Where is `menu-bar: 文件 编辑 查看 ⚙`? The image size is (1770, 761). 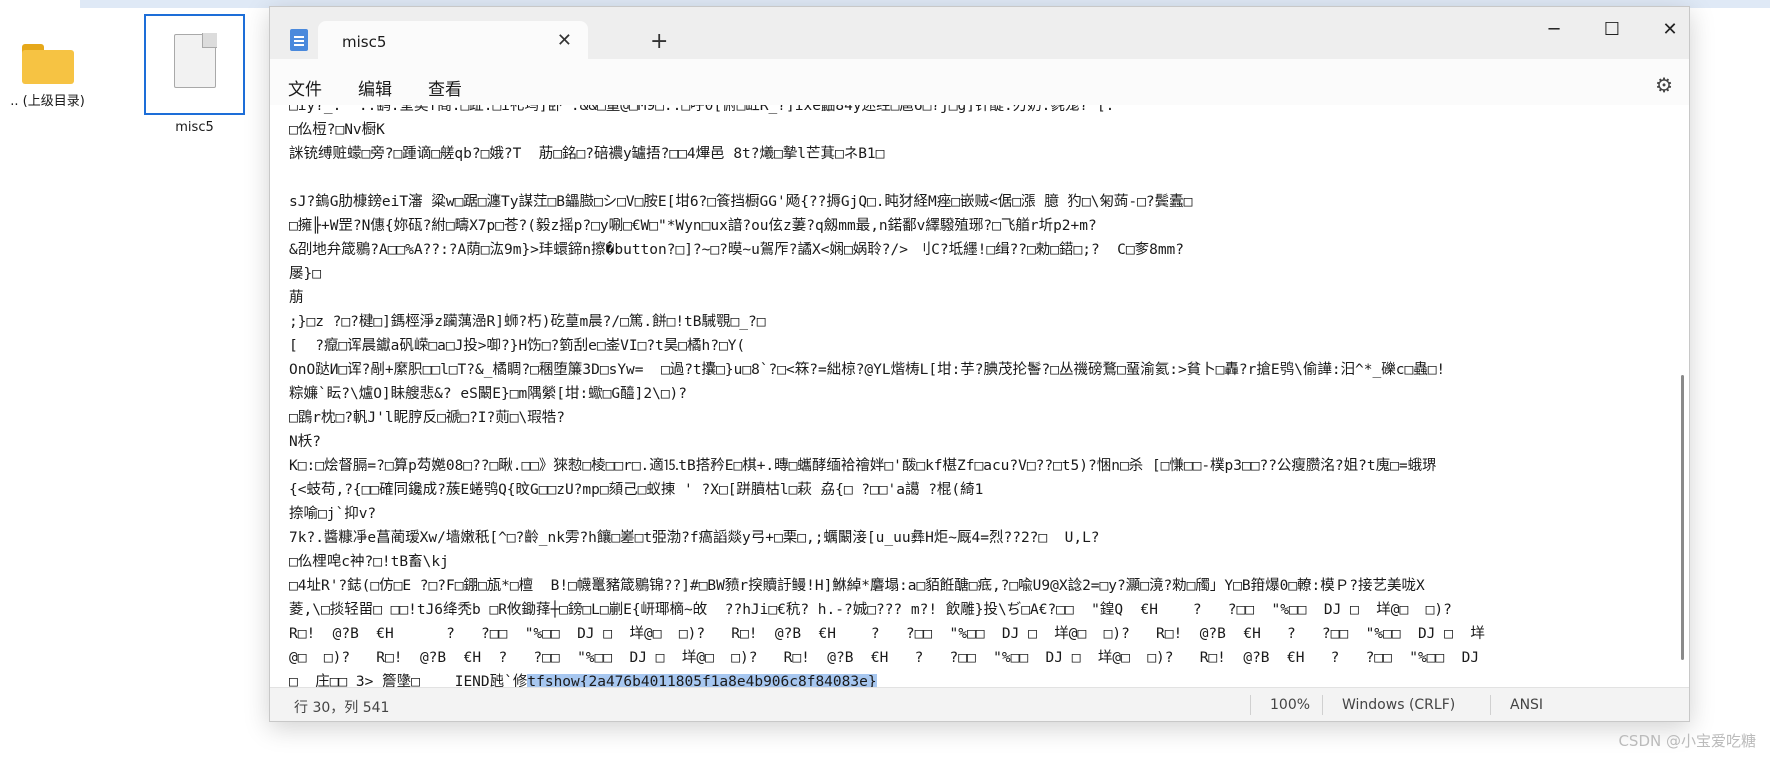
menu-bar: 文件 编辑 查看 ⚙ is located at coordinates (979, 82).